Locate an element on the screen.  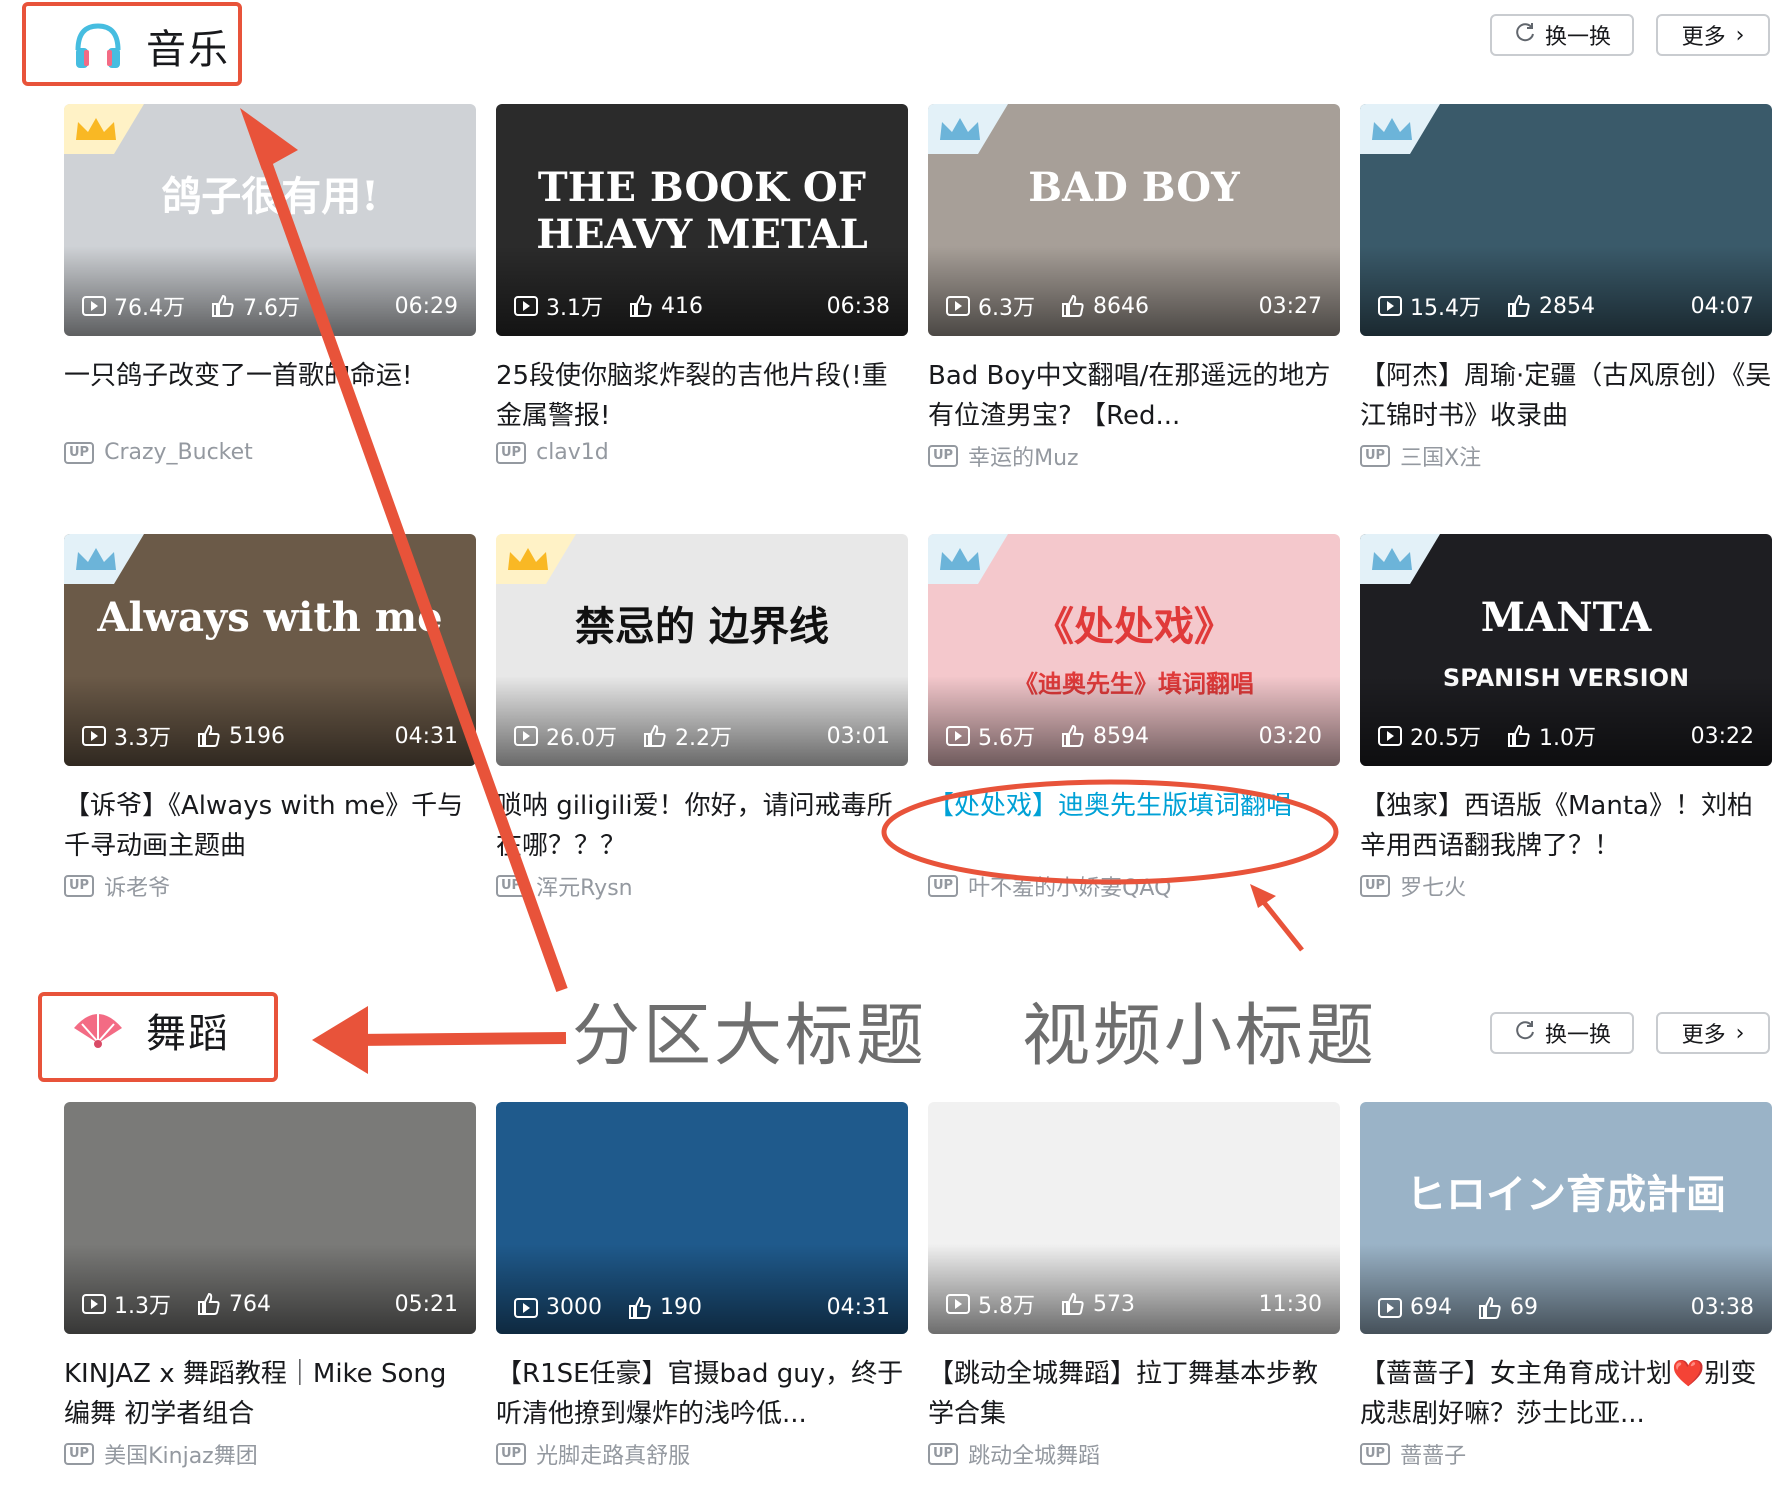
video-thumbnail: 1.3万 764 05:21 is located at coordinates (270, 1218).